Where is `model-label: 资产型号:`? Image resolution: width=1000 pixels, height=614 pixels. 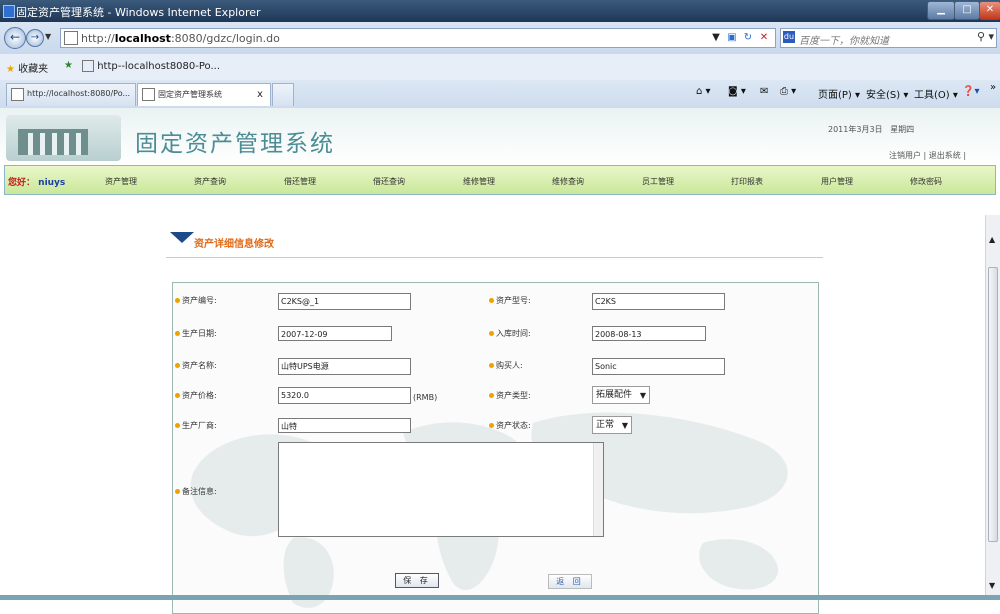
model-label: 资产型号: is located at coordinates (510, 300).